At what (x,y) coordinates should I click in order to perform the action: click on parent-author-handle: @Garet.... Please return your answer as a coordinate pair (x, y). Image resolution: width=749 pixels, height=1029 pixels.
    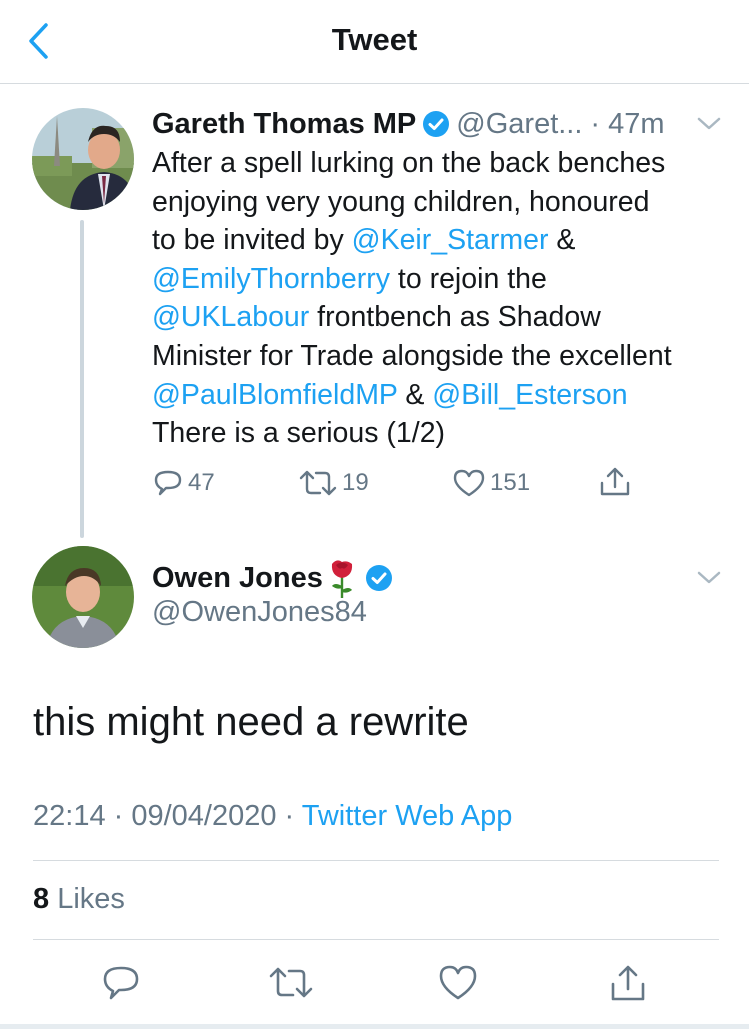
    Looking at the image, I should click on (519, 124).